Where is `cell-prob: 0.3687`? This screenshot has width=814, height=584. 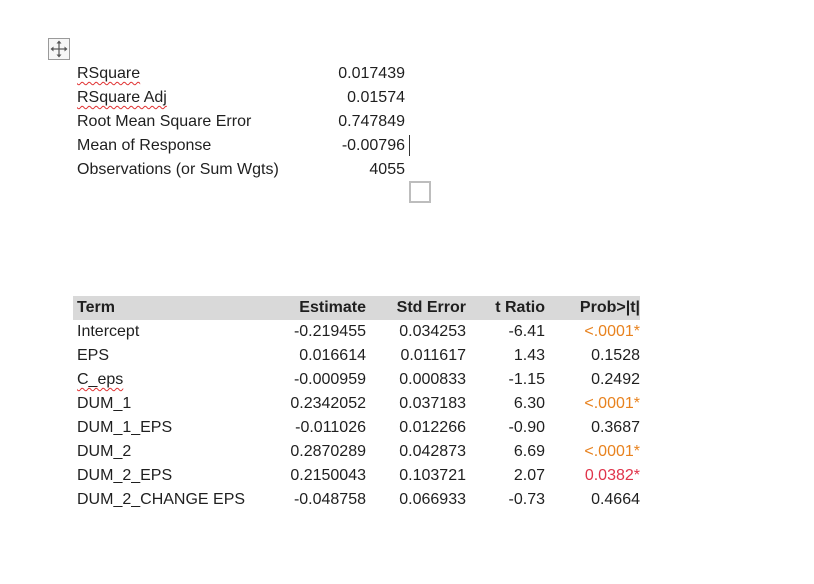 cell-prob: 0.3687 is located at coordinates (615, 427).